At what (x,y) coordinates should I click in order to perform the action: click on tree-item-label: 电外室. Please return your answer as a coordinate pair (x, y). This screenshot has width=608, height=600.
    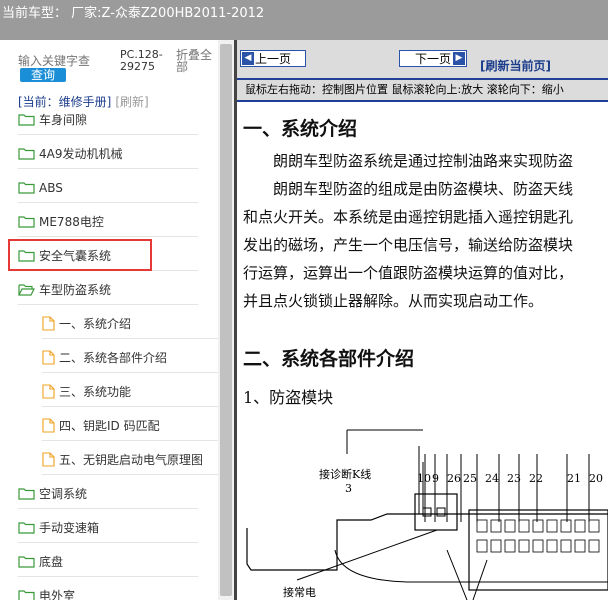
    Looking at the image, I should click on (57, 594).